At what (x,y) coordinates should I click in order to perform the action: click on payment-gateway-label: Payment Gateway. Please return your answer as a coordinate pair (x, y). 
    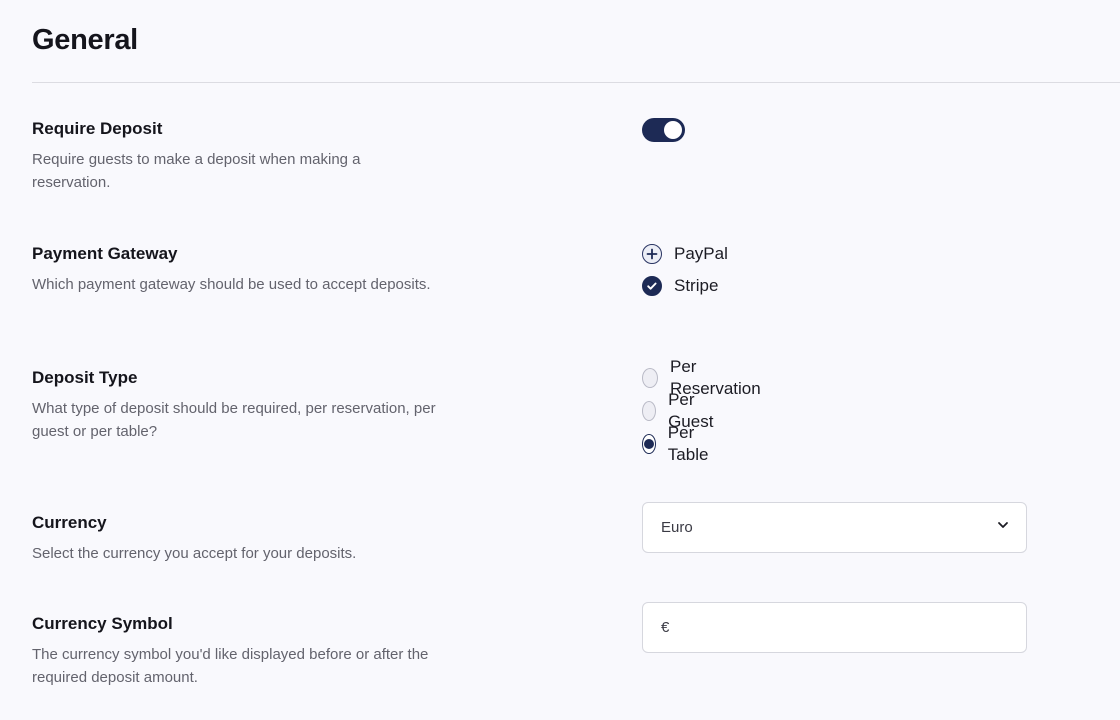
    Looking at the image, I should click on (105, 253).